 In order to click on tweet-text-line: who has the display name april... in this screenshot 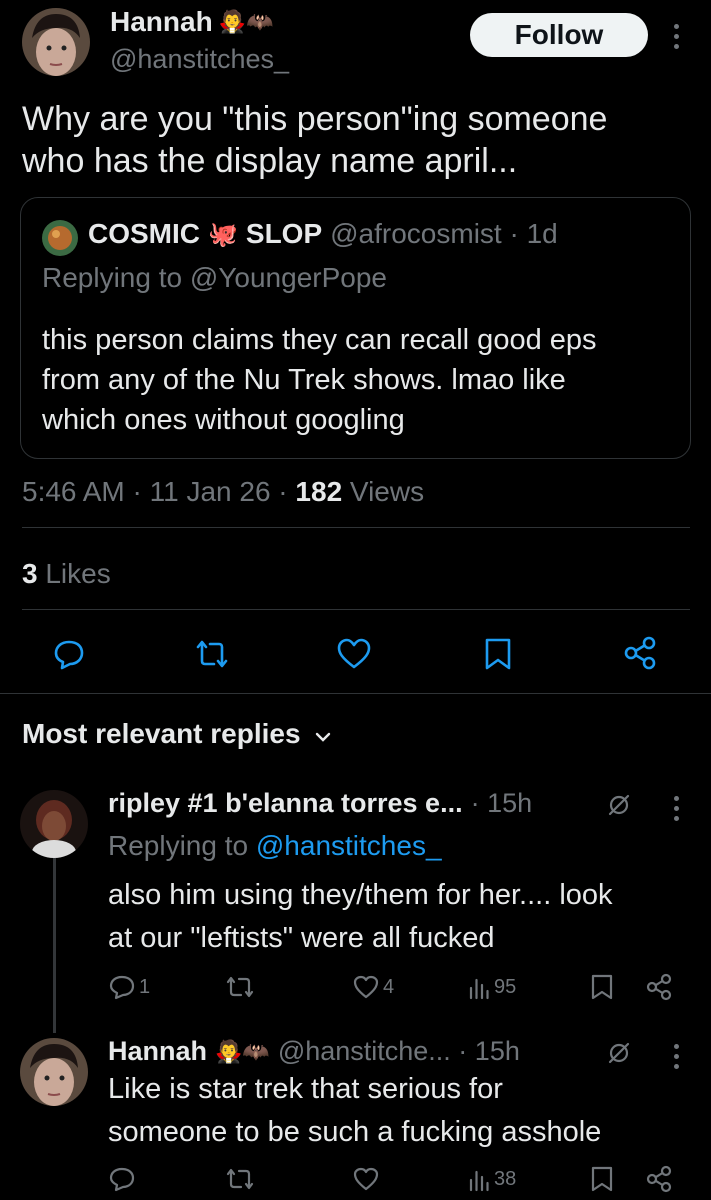, I will do `click(270, 161)`.